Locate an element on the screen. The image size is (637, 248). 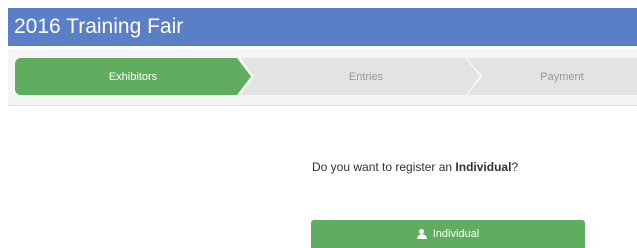
wizard-steps: Payment Entries Exhibitors is located at coordinates (326, 76).